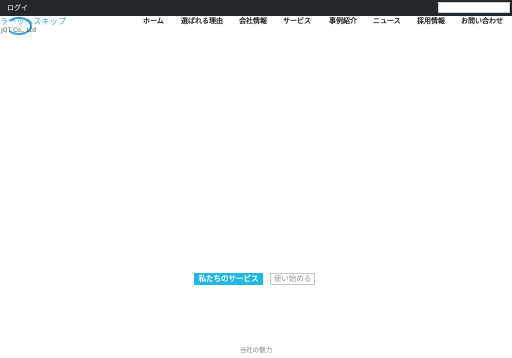  Describe the element at coordinates (474, 7) in the screenshot. I see `search-input` at that location.